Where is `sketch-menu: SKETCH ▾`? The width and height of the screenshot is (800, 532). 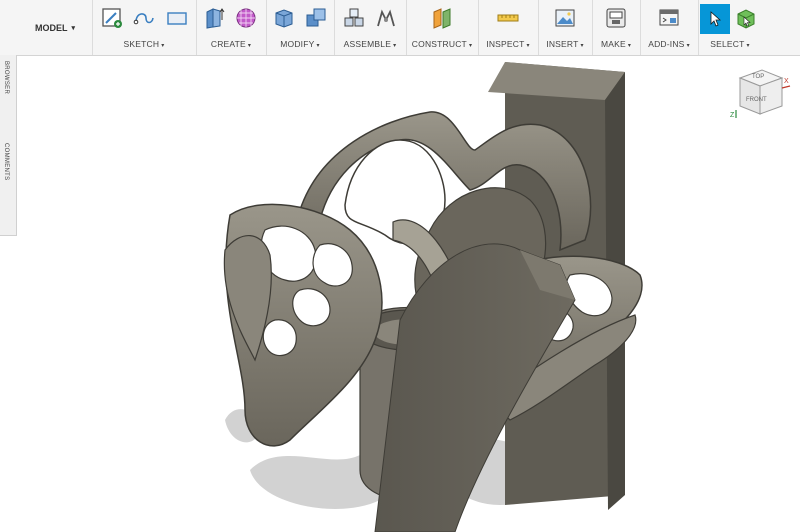
sketch-menu: SKETCH ▾ is located at coordinates (144, 44).